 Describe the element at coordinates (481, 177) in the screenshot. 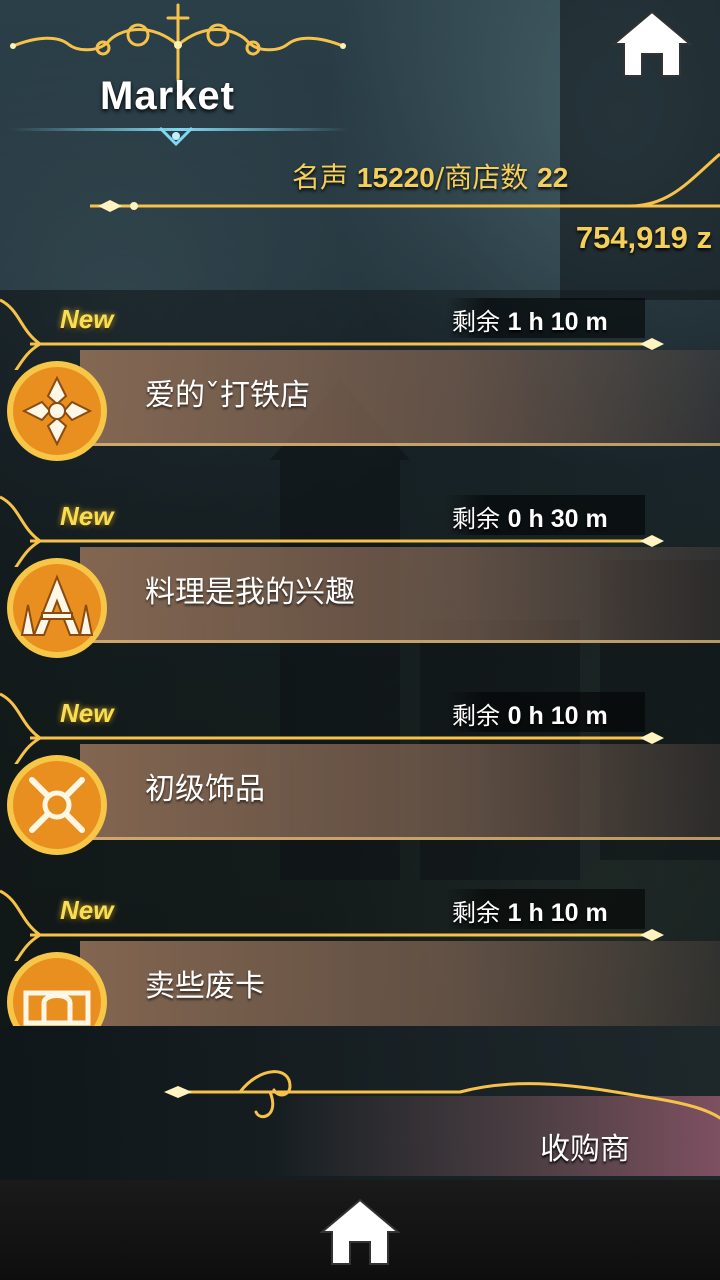

I see `shops-label: /商店数` at that location.